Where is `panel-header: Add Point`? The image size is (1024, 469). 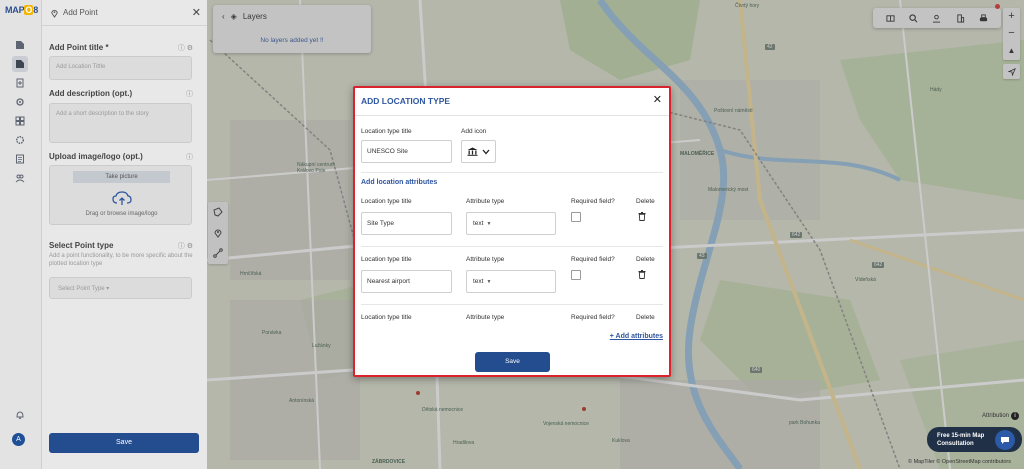 panel-header: Add Point is located at coordinates (124, 13).